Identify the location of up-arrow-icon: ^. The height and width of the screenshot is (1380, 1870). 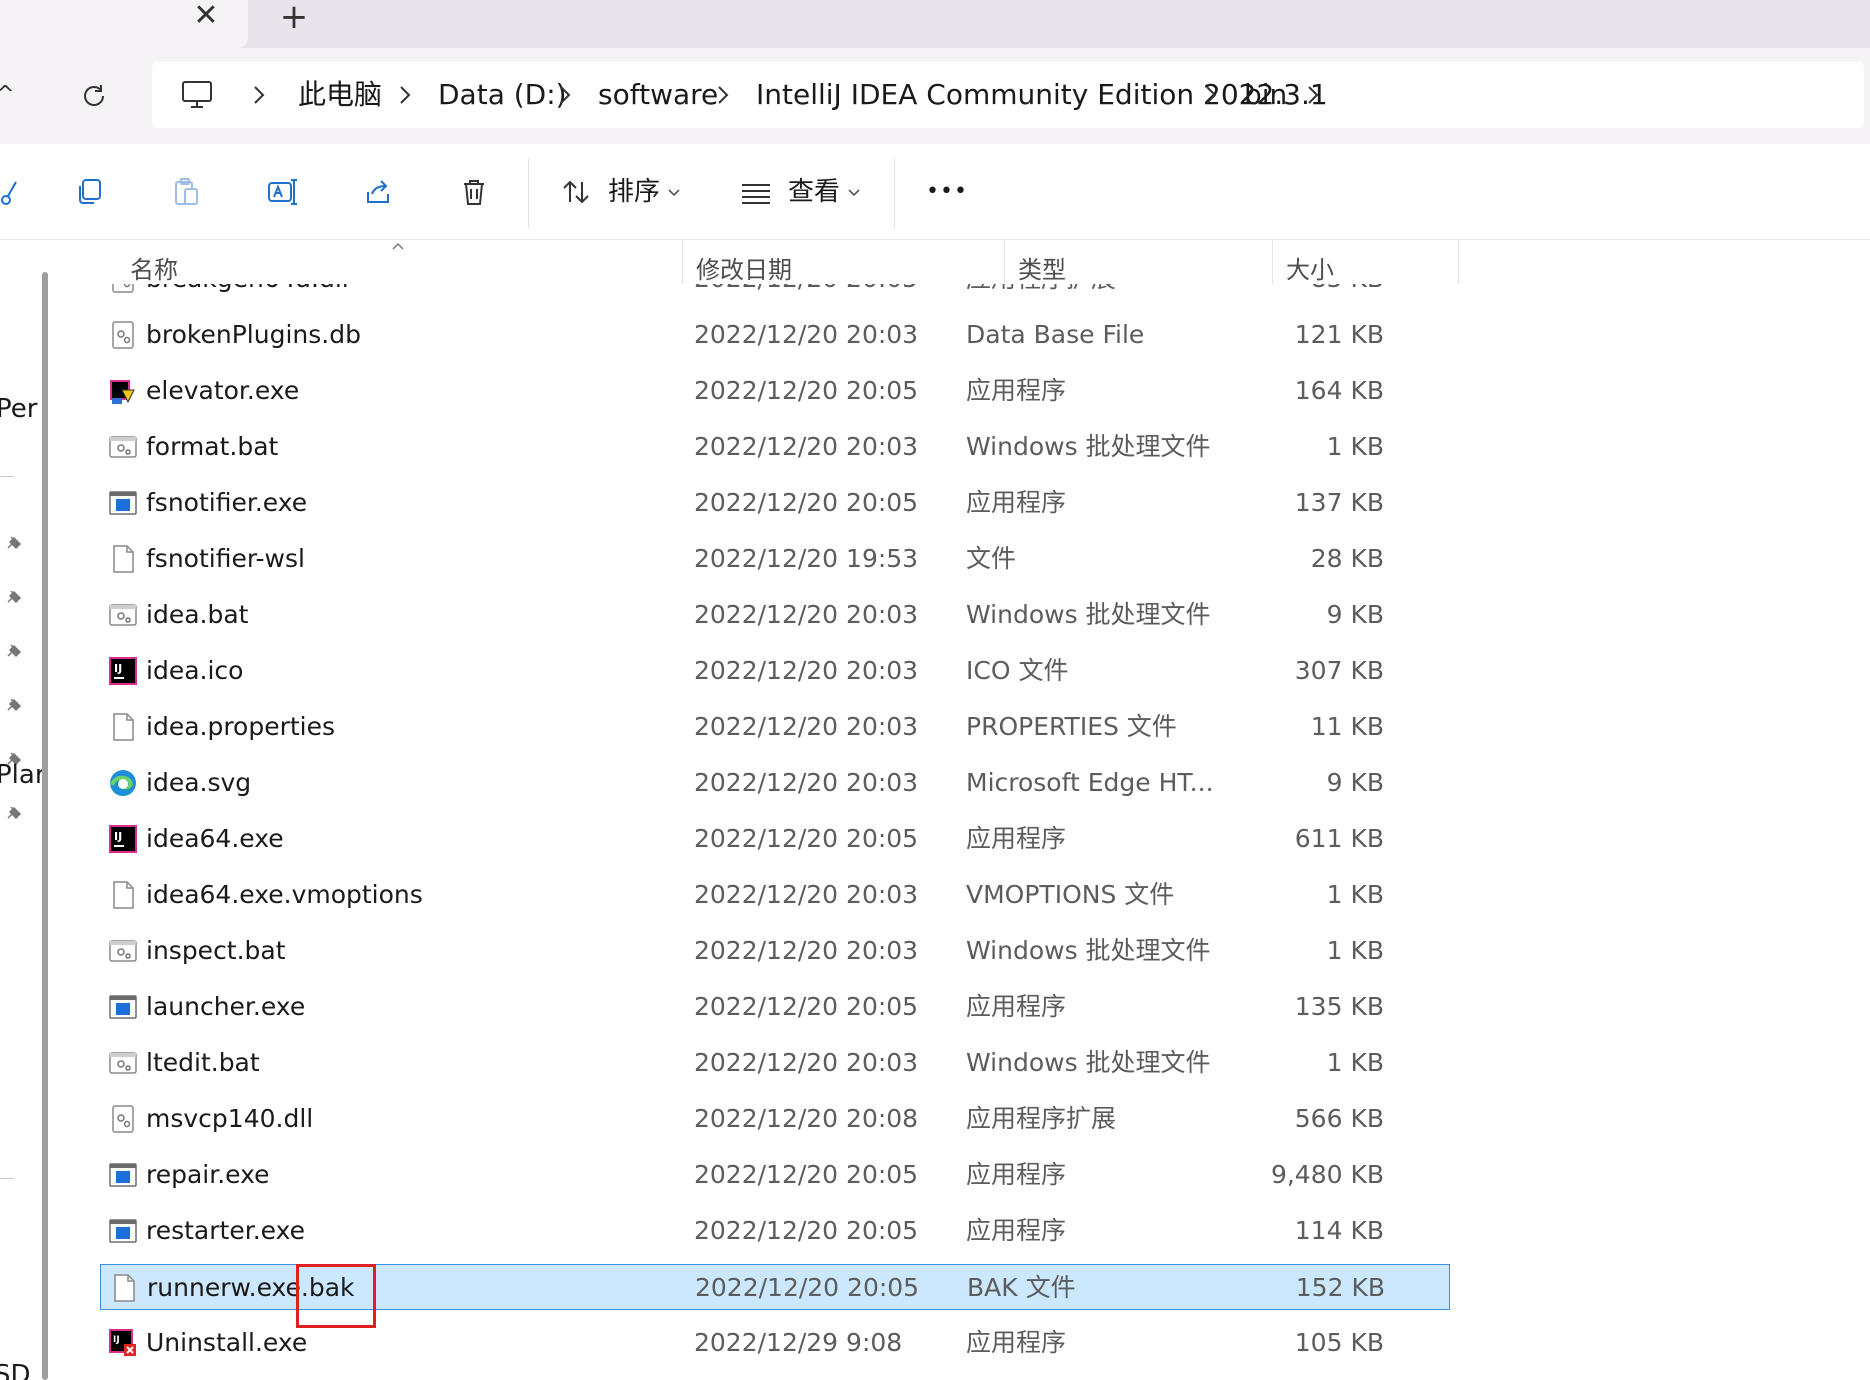
(7, 94).